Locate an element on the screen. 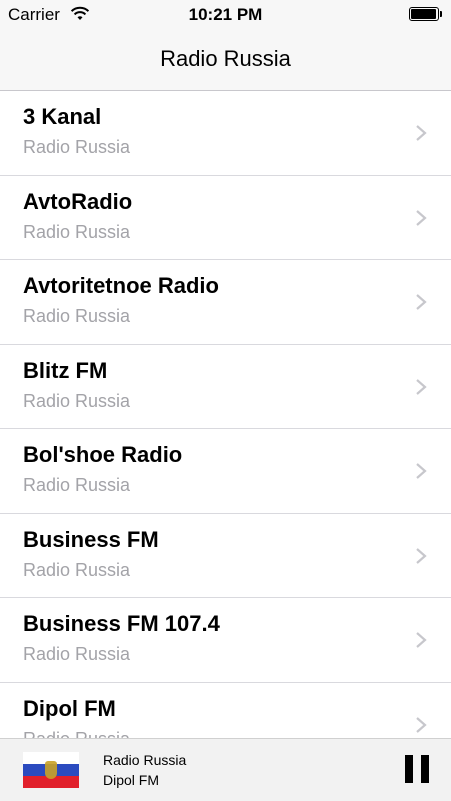 This screenshot has width=451, height=801. navigation-bar: Radio Russia is located at coordinates (225, 60).